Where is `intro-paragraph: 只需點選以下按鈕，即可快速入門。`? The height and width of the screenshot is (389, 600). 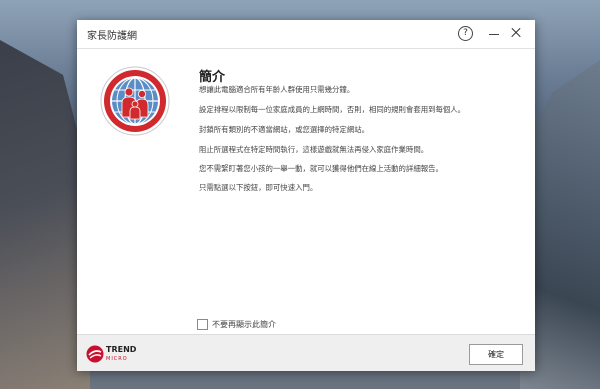 intro-paragraph: 只需點選以下按鈕，即可快速入門。 is located at coordinates (258, 187).